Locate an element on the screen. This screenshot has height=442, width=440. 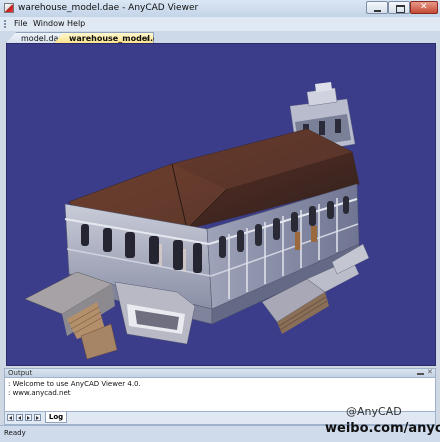
log-line: : Welcome to use AnyCAD Viewer 4.0. is located at coordinates (74, 384).